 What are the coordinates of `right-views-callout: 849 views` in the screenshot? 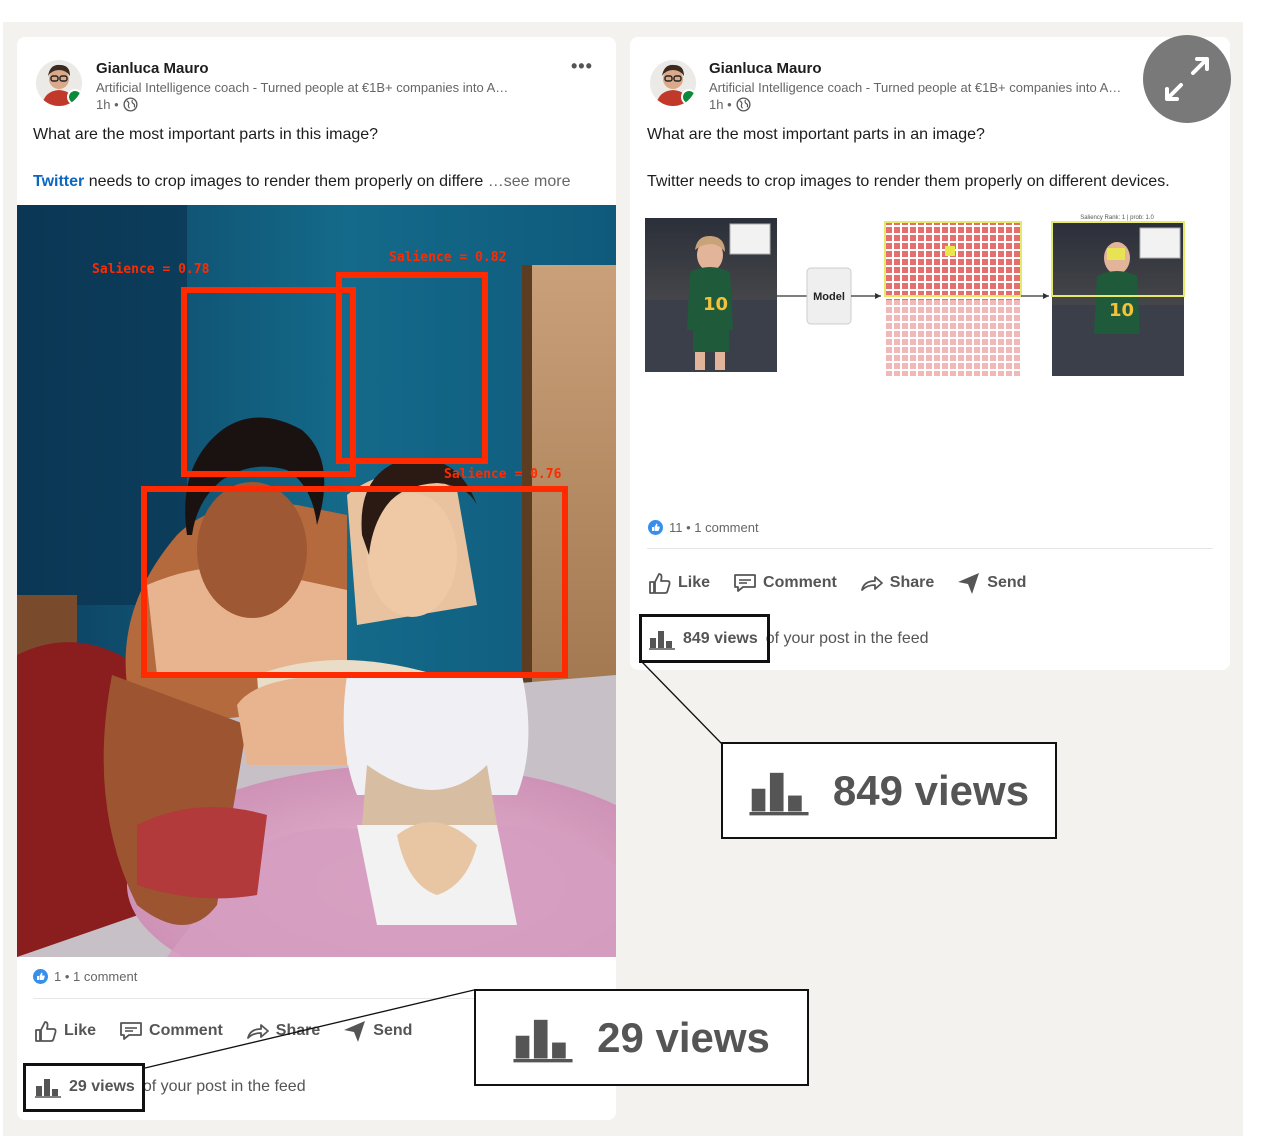 It's located at (889, 790).